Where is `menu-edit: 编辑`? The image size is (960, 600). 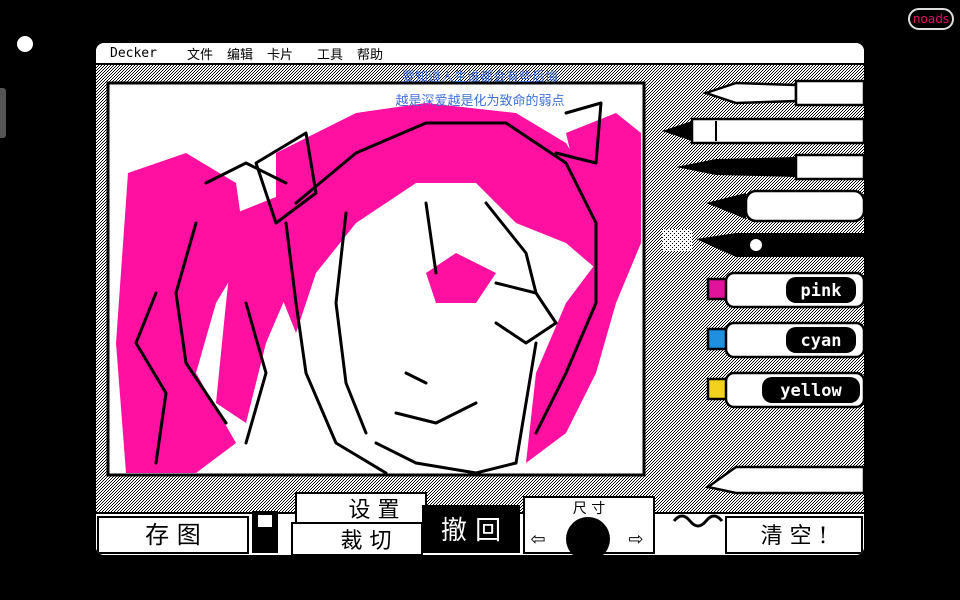 menu-edit: 编辑 is located at coordinates (240, 53).